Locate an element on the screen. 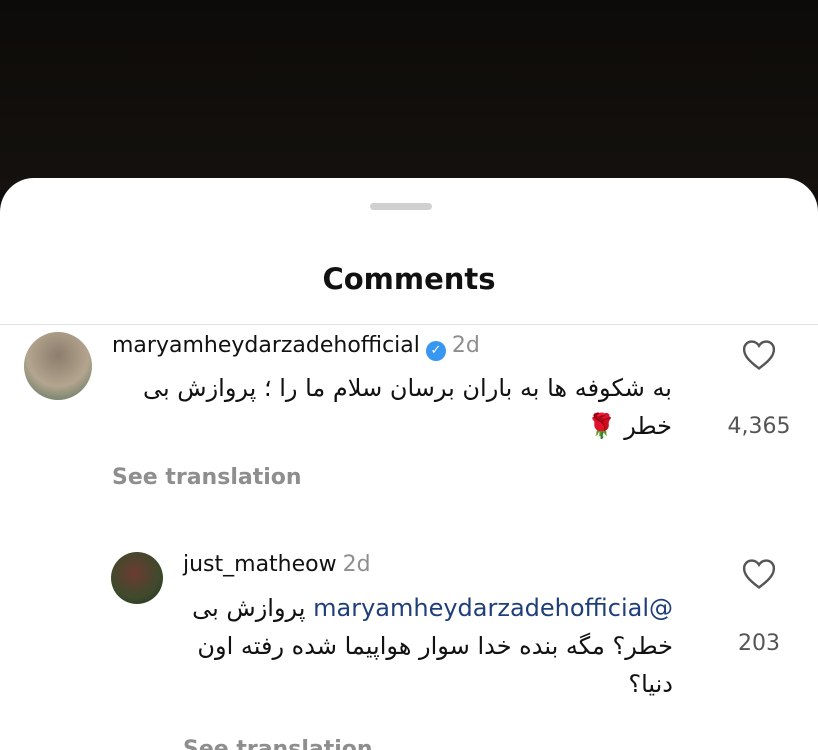 The image size is (818, 750). sheet-drag-handle is located at coordinates (401, 206).